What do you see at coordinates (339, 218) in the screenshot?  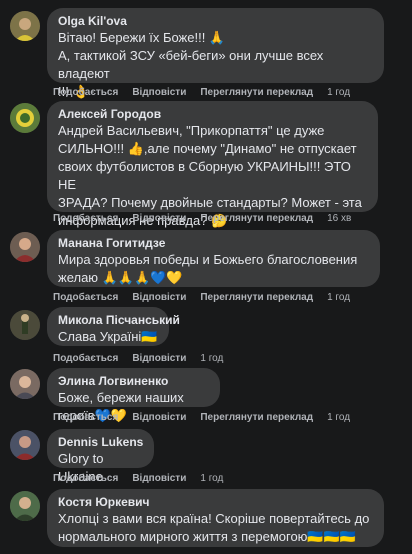 I see `comment-timestamp: 16 хв` at bounding box center [339, 218].